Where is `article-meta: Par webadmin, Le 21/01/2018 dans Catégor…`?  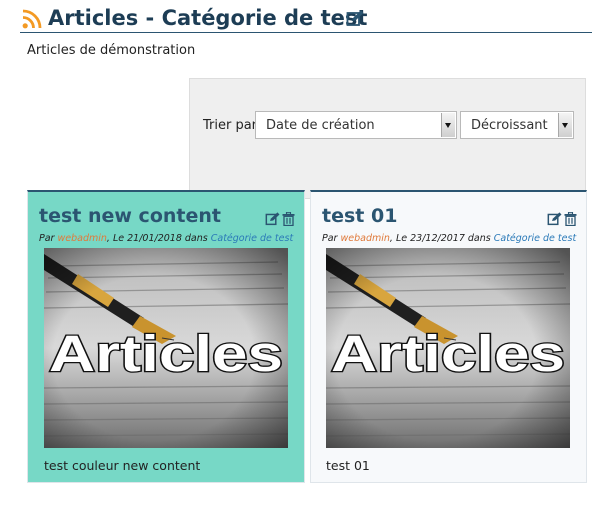
article-meta: Par webadmin, Le 21/01/2018 dans Catégor… is located at coordinates (166, 238).